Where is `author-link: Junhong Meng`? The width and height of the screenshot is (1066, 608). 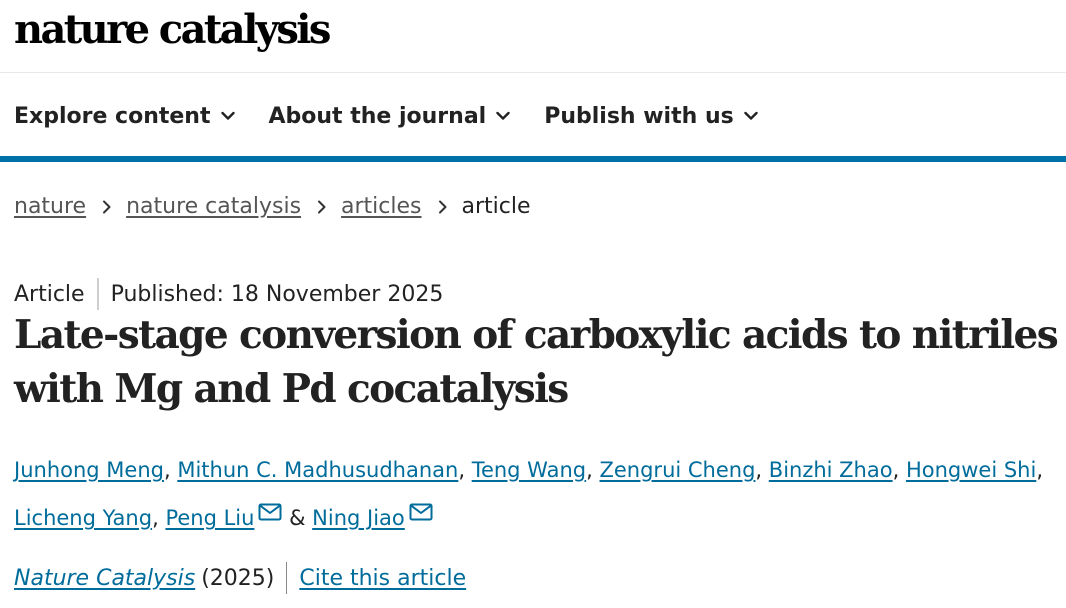
author-link: Junhong Meng is located at coordinates (89, 470).